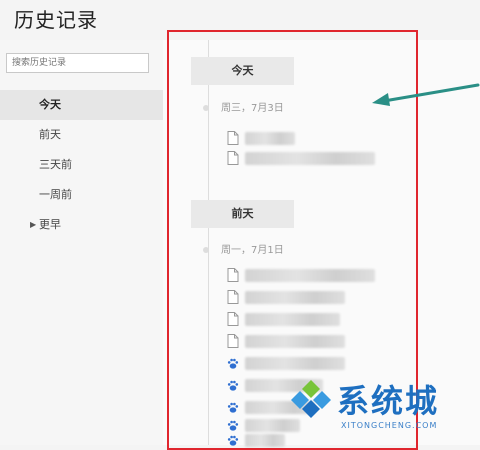 The width and height of the screenshot is (480, 450). I want to click on sidebar-item-three-days-ago: 三天前, so click(81, 165).